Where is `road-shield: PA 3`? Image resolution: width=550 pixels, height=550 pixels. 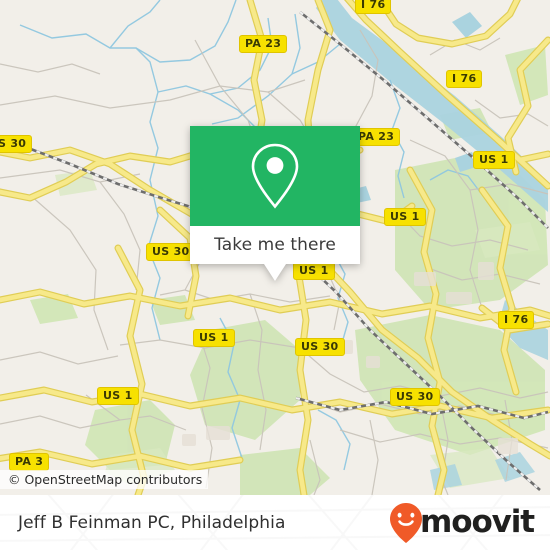
road-shield: PA 3 is located at coordinates (29, 462).